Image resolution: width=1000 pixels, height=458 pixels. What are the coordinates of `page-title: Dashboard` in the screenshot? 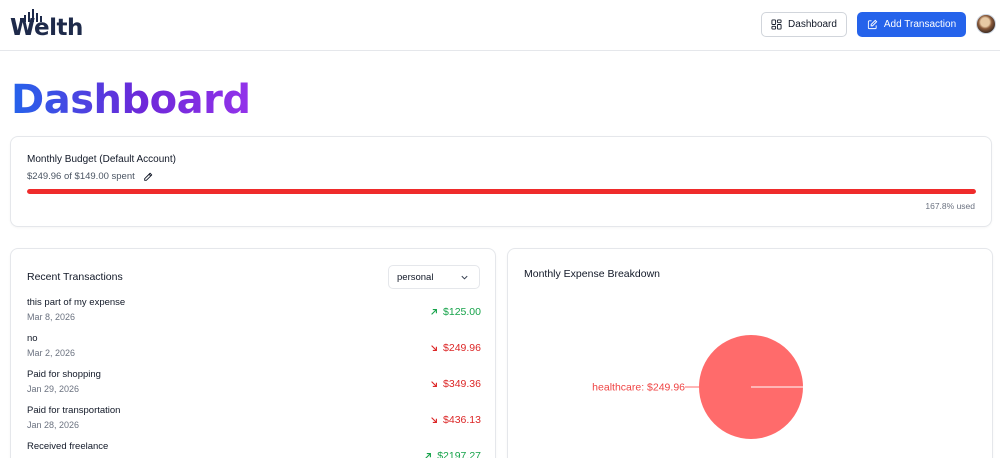 It's located at (131, 100).